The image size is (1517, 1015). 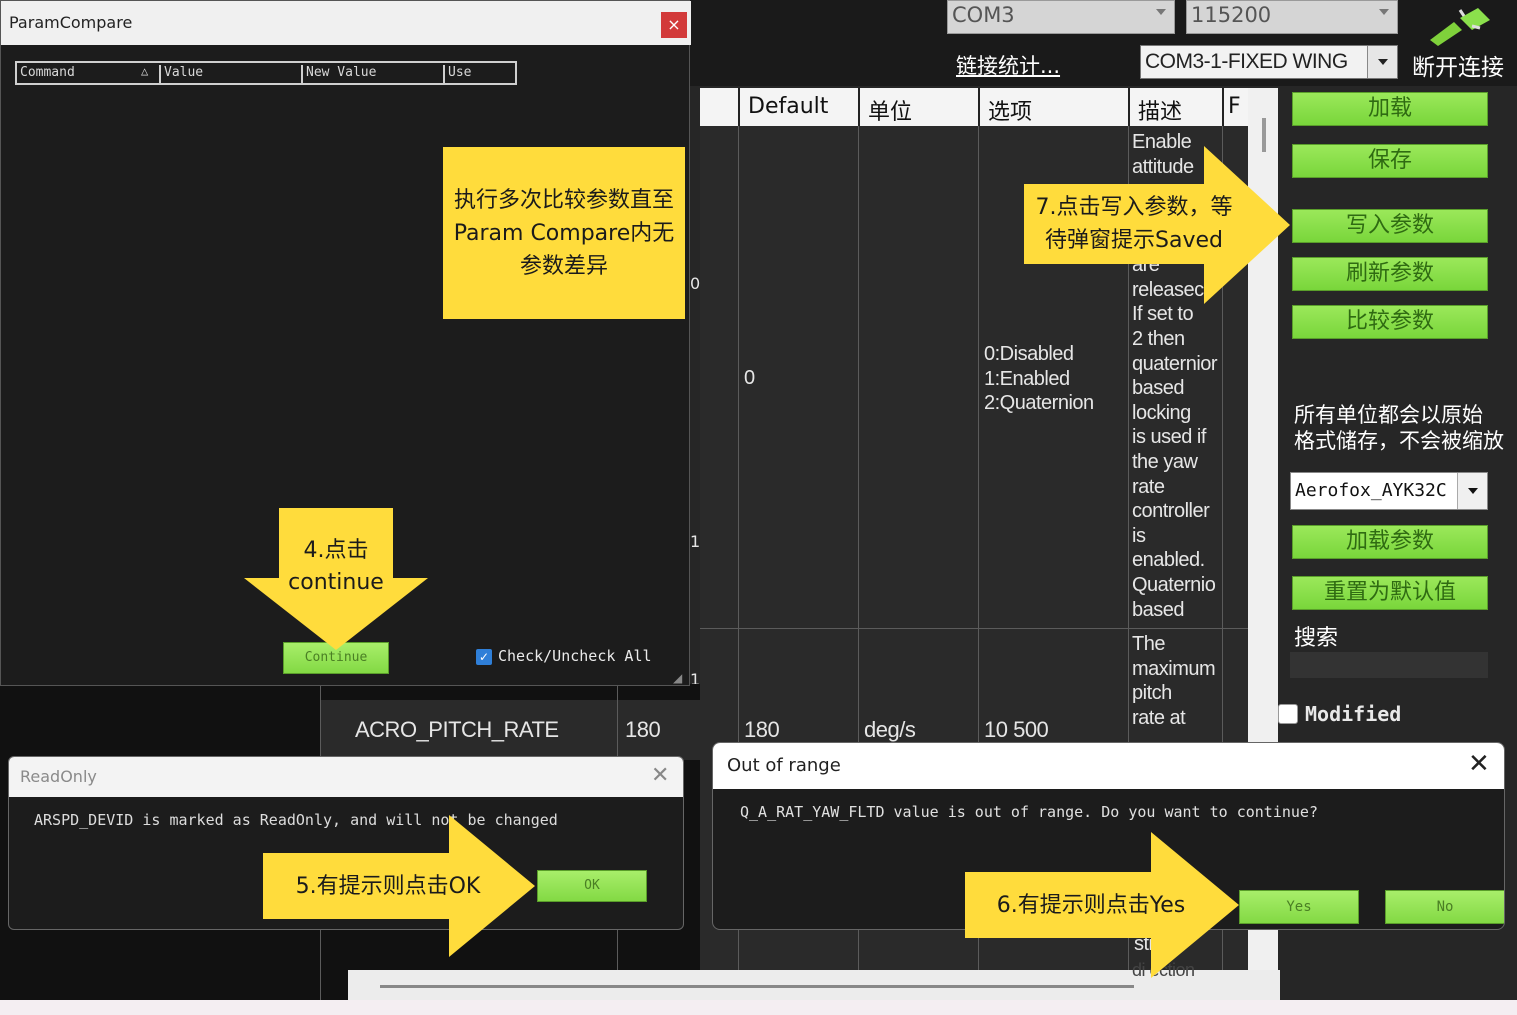 I want to click on option-line: 0:Disabled, so click(x=1029, y=354).